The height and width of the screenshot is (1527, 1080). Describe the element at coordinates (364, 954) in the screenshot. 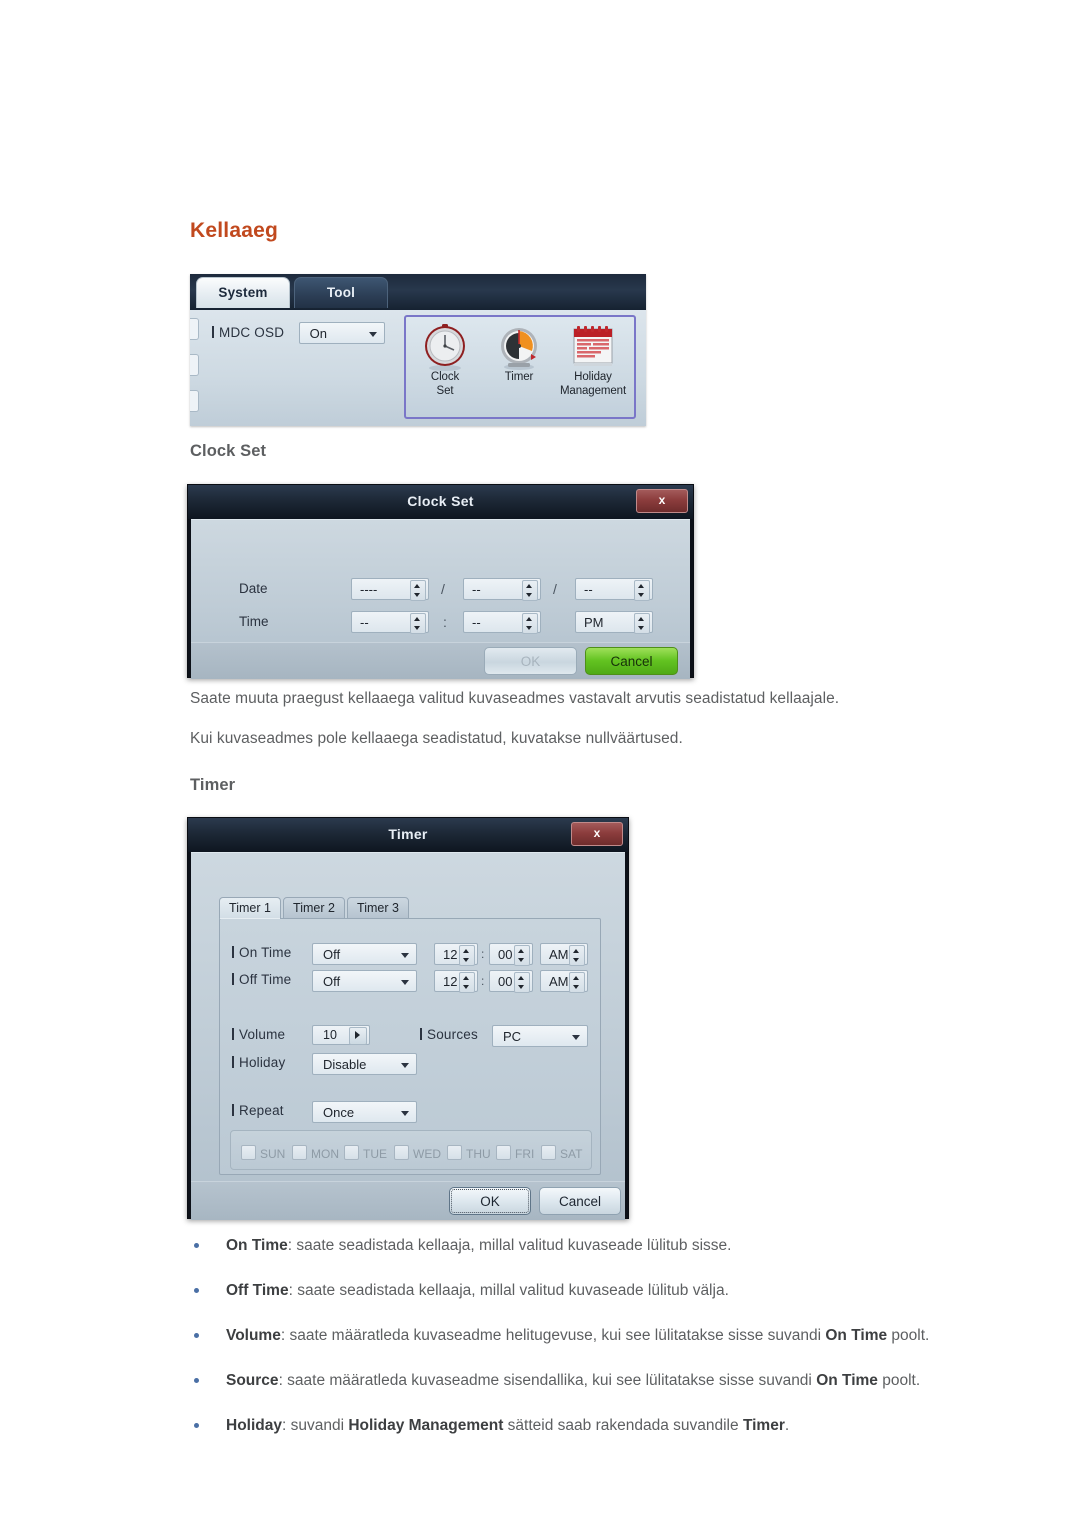

I see `on-time-state-dropdown: Off` at that location.